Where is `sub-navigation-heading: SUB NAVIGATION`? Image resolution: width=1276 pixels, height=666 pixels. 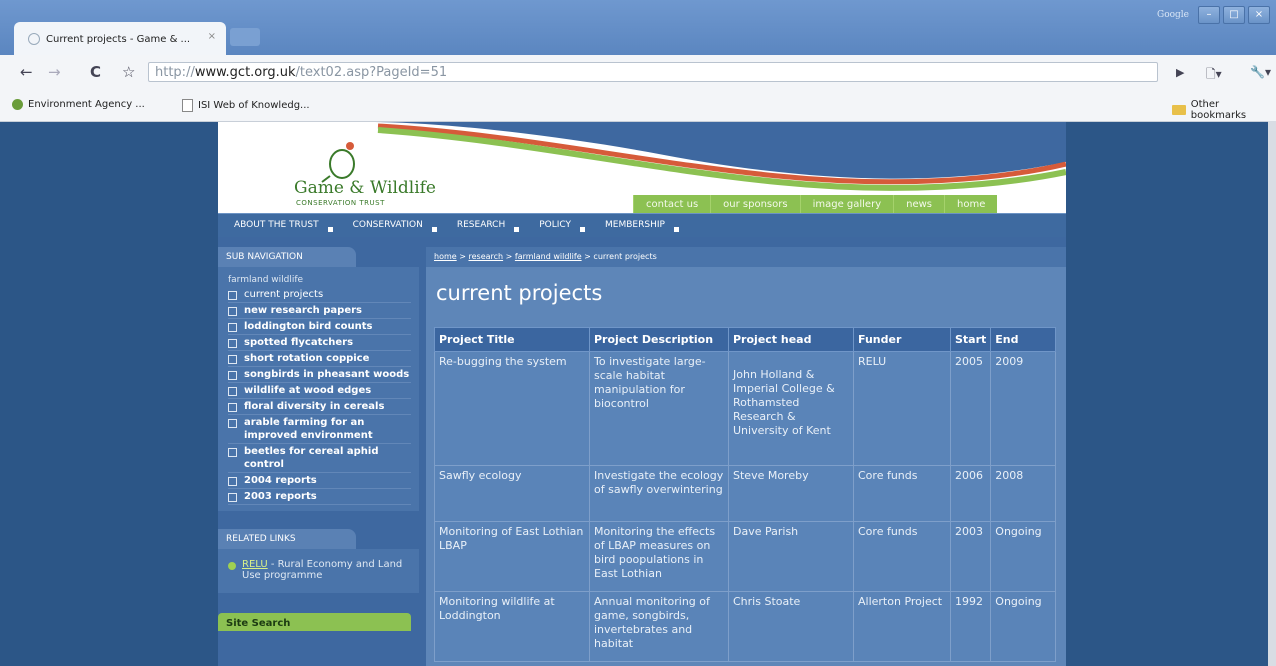 sub-navigation-heading: SUB NAVIGATION is located at coordinates (287, 257).